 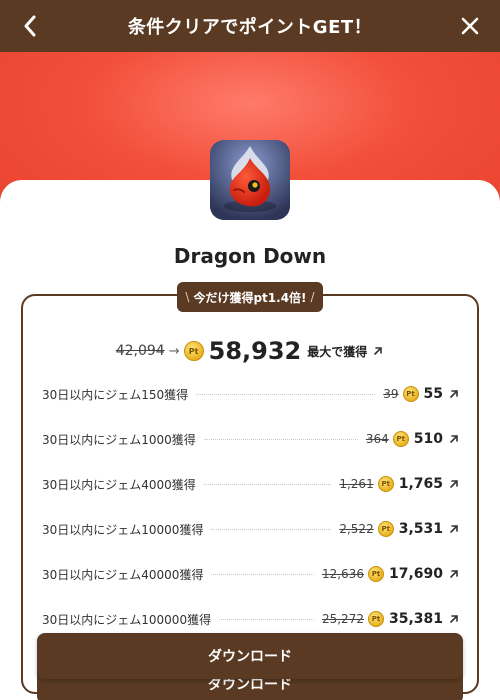 What do you see at coordinates (115, 394) in the screenshot?
I see `reward-label: 30日以内にジェム150獲得` at bounding box center [115, 394].